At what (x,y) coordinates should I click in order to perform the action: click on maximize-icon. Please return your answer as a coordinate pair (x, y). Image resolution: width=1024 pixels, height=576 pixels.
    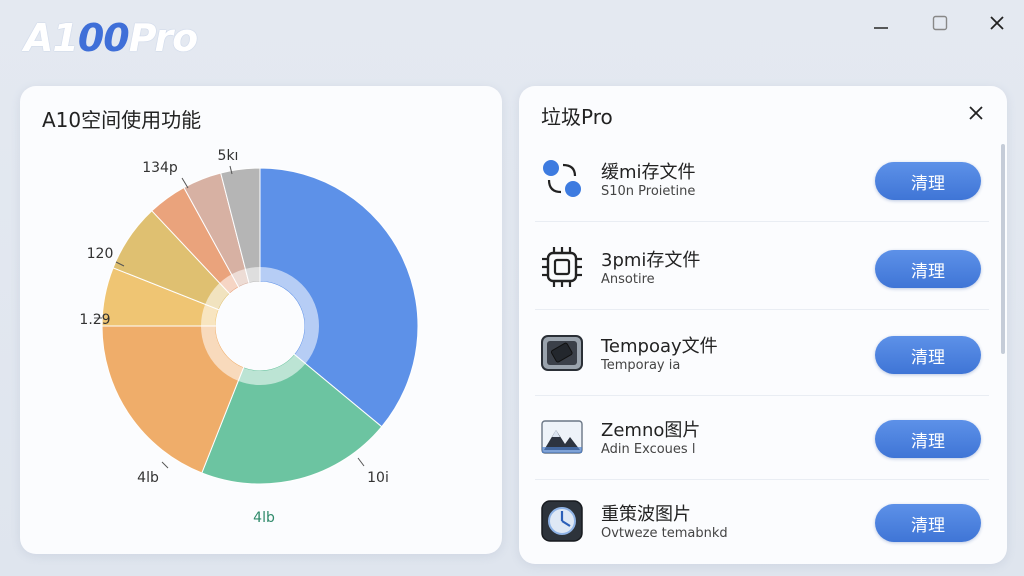
    Looking at the image, I should click on (940, 23).